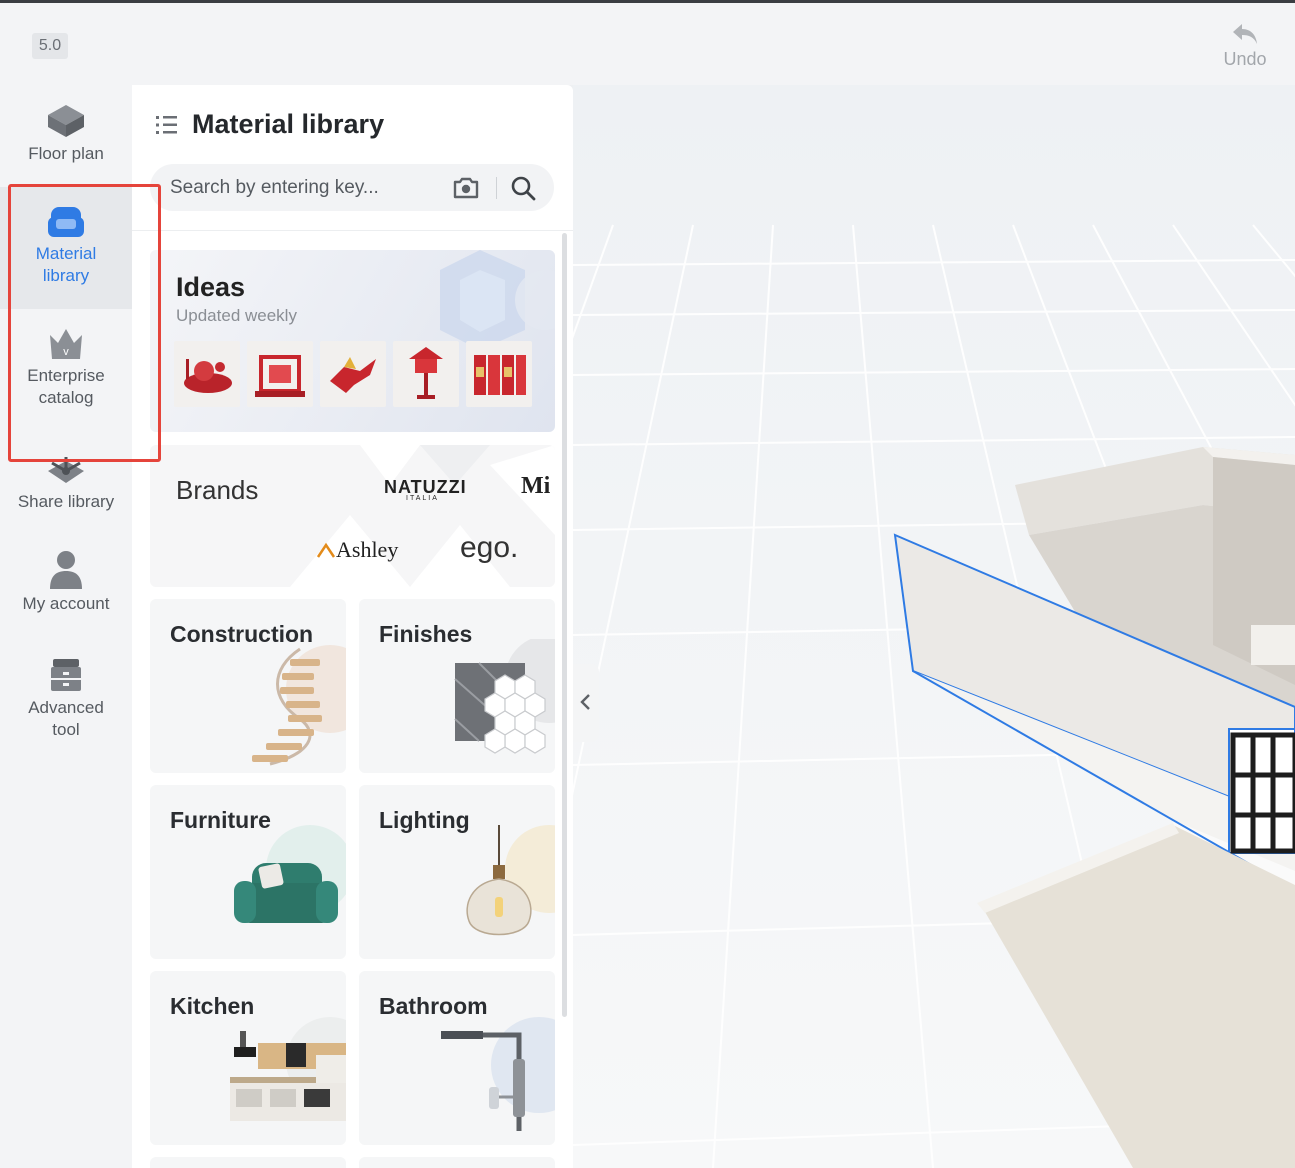 This screenshot has width=1295, height=1168. What do you see at coordinates (536, 486) in the screenshot?
I see `brand-mi-logo: Mi` at bounding box center [536, 486].